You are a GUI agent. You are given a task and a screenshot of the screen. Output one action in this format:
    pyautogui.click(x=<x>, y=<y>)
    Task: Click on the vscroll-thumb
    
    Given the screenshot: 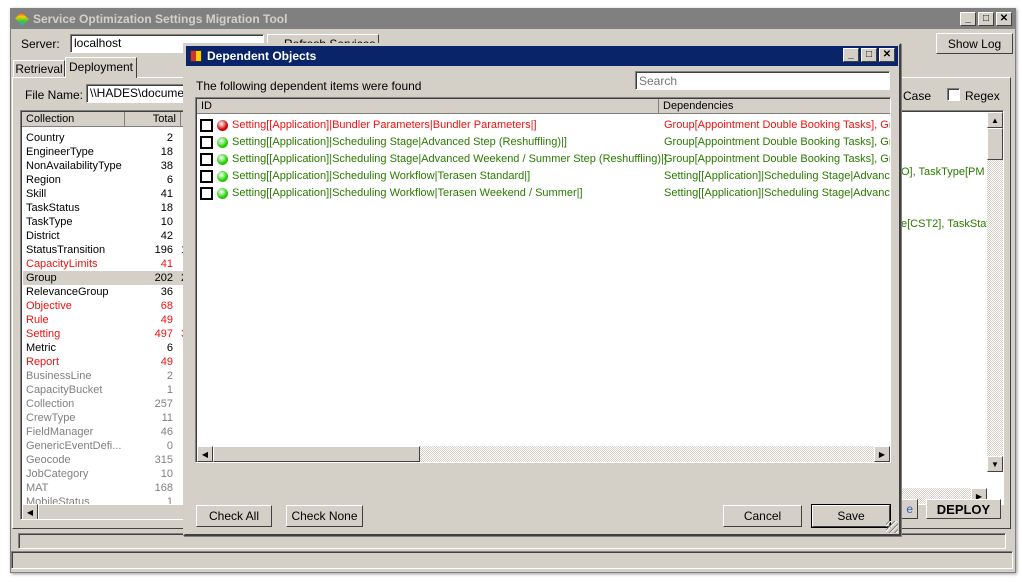 What is the action you would take?
    pyautogui.click(x=995, y=144)
    